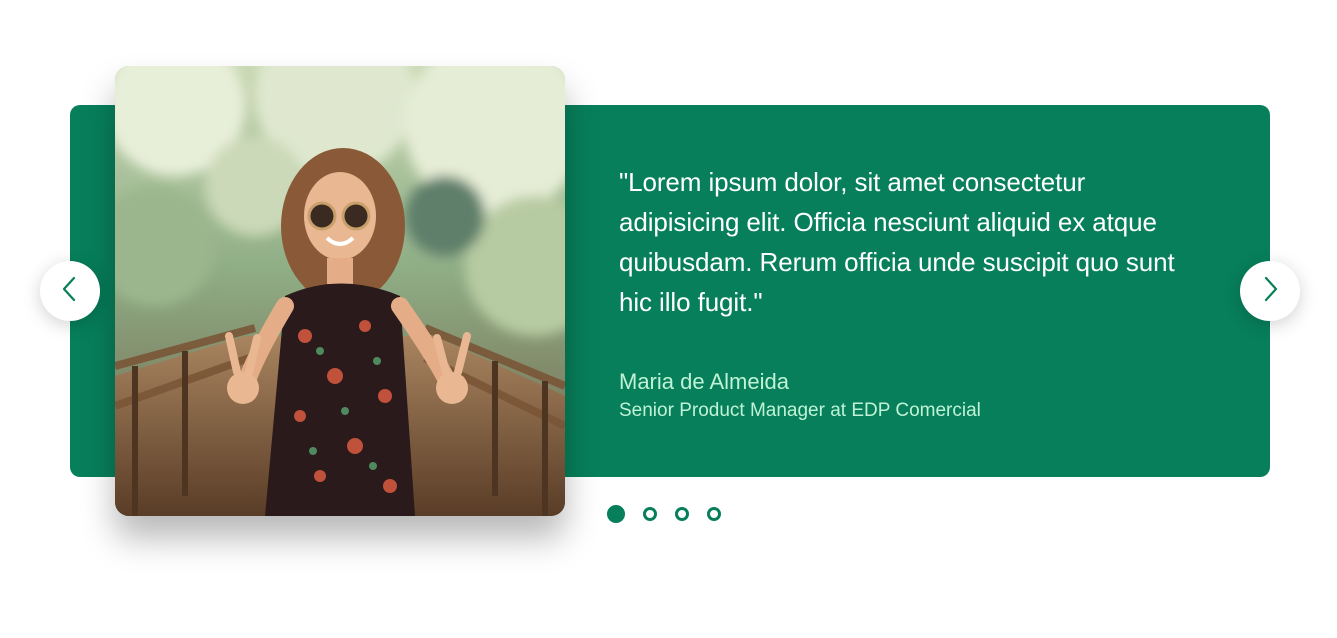  I want to click on author-role: Senior Product Manager at EDP Comercial, so click(800, 410).